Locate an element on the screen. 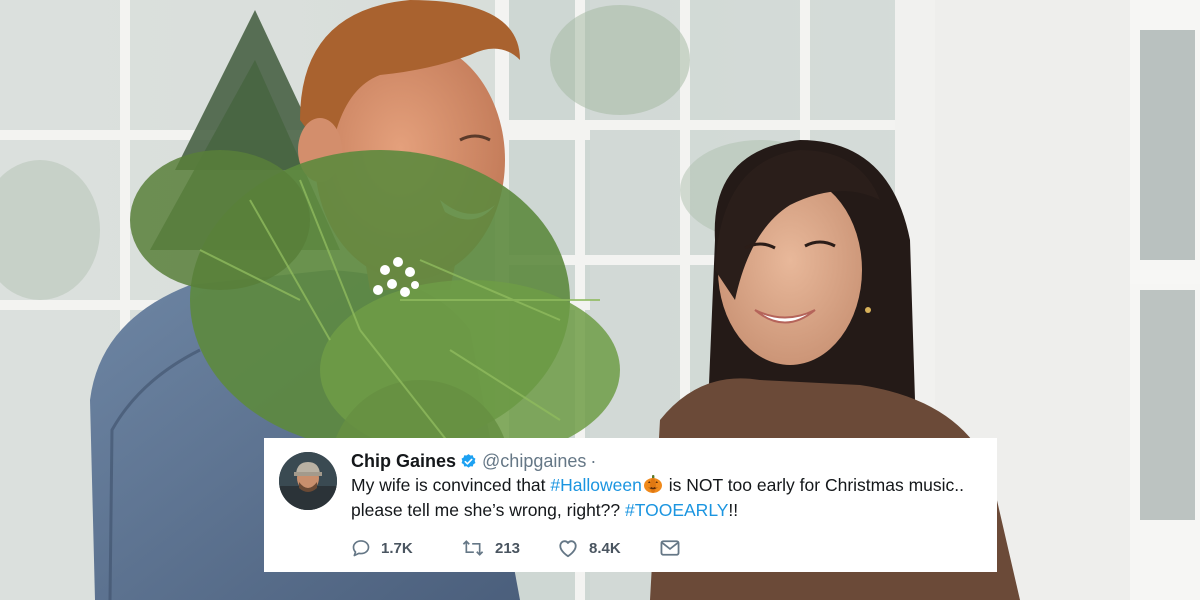 The height and width of the screenshot is (600, 1200). like-count: 8.4K is located at coordinates (605, 548).